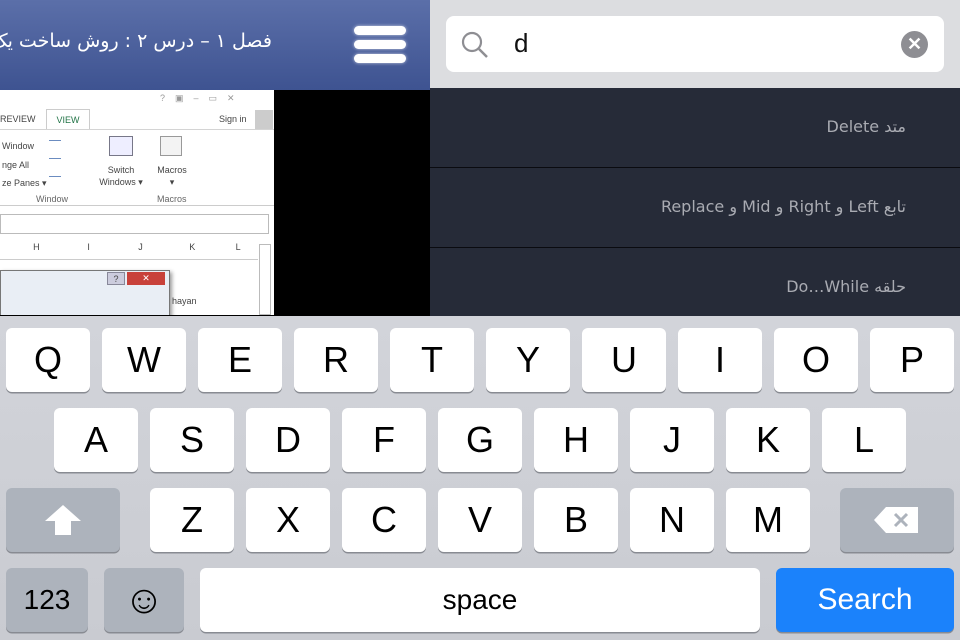  I want to click on search-bar: d ✕, so click(695, 44).